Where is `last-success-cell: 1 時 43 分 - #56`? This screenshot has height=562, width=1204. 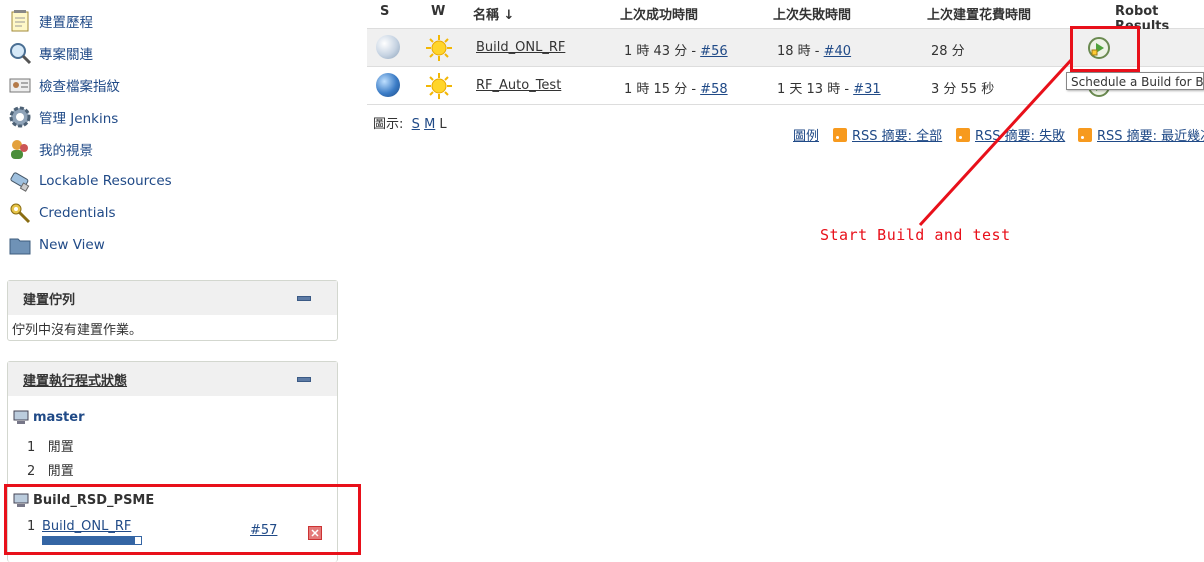 last-success-cell: 1 時 43 分 - #56 is located at coordinates (676, 49).